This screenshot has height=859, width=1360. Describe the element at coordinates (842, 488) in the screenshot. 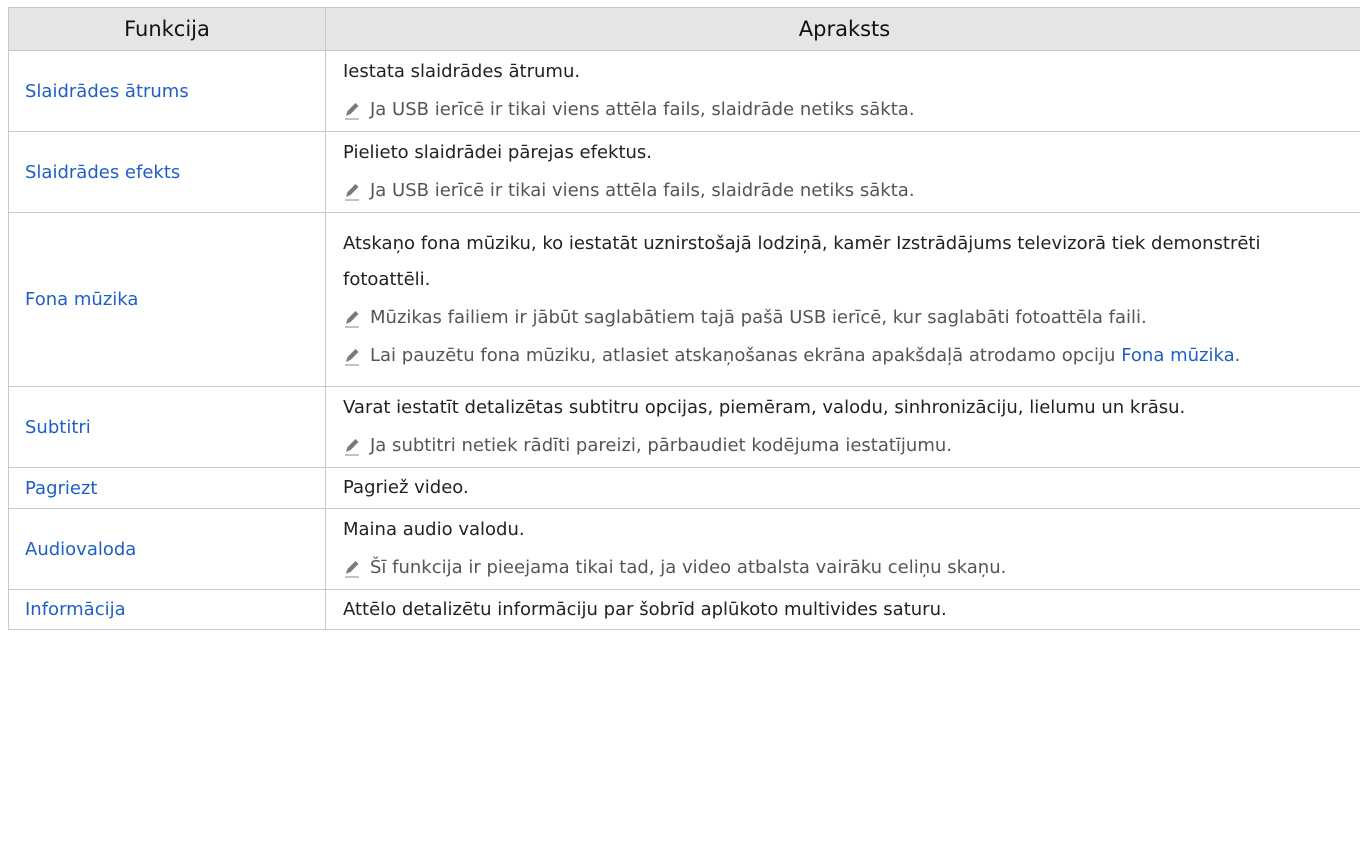

I see `function-description: Pagriež video.` at that location.